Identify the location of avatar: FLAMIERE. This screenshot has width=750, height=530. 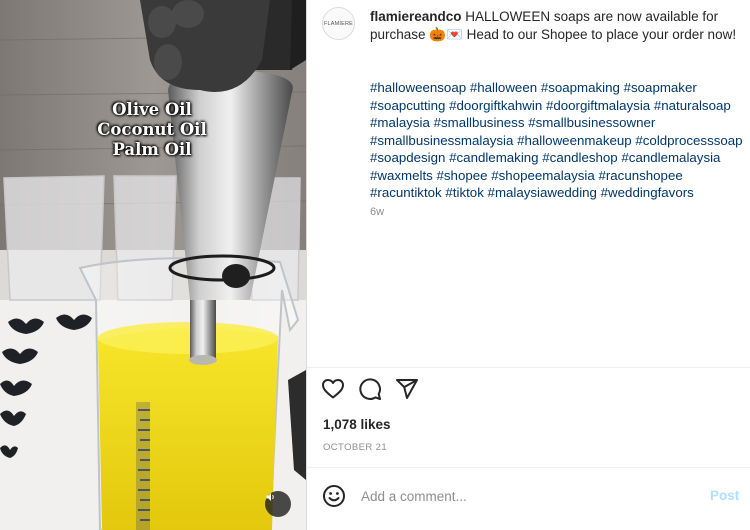
(338, 23).